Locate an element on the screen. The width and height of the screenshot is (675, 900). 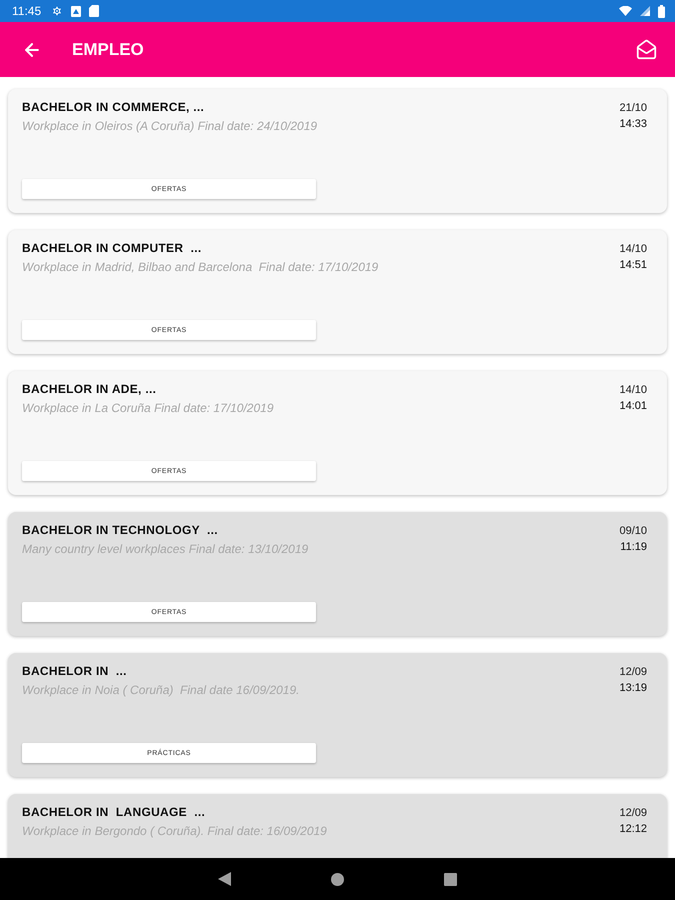
settings-icon is located at coordinates (57, 11).